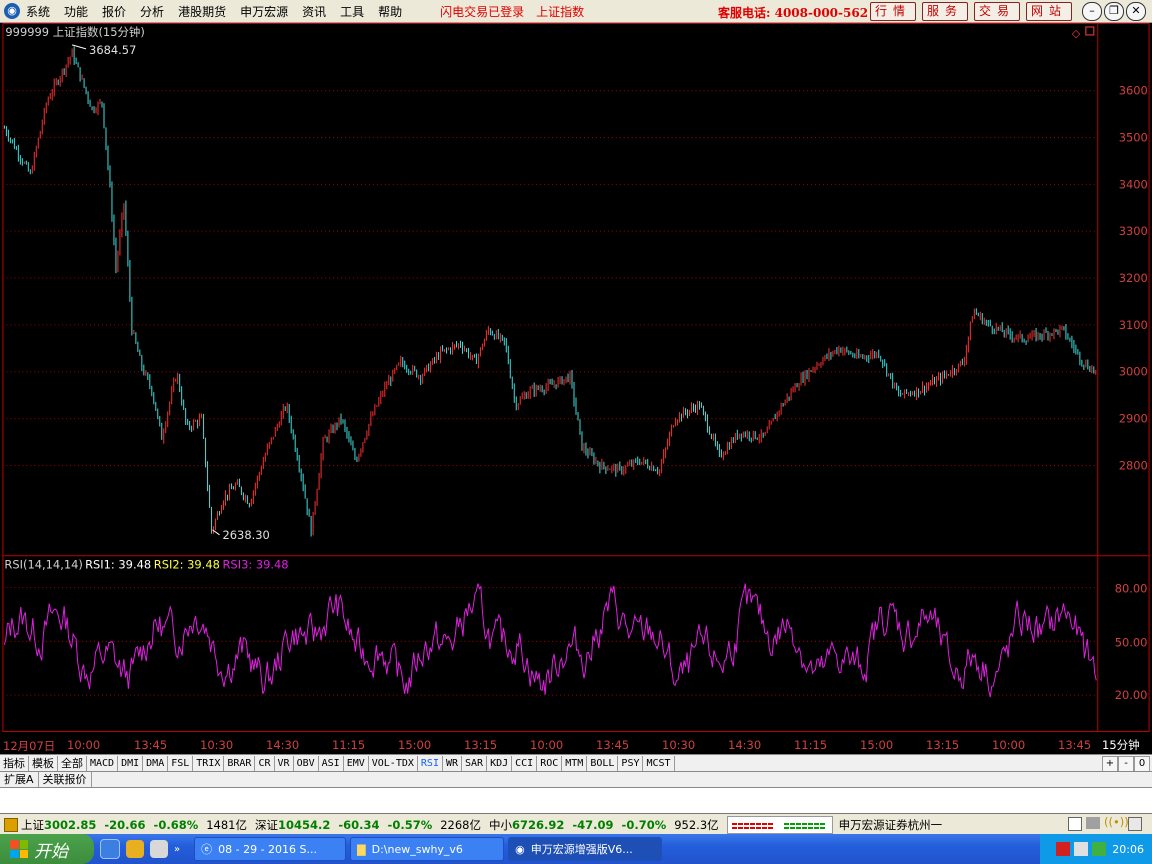 The width and height of the screenshot is (1152, 864). I want to click on tab-vr: VR, so click(284, 763).